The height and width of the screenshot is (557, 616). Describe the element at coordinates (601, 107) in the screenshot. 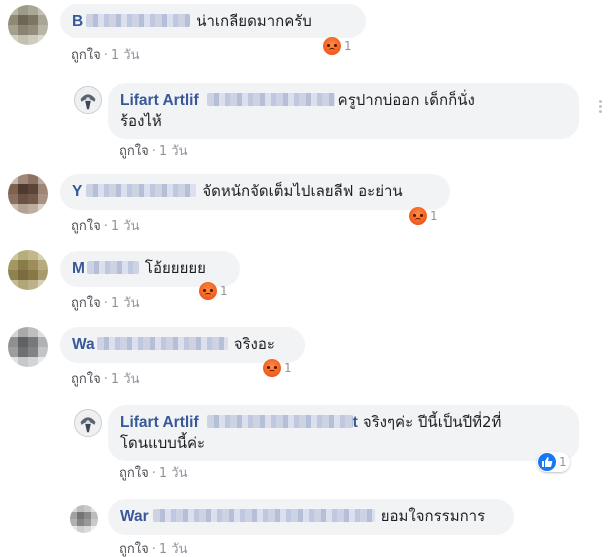

I see `more-options-icon` at that location.